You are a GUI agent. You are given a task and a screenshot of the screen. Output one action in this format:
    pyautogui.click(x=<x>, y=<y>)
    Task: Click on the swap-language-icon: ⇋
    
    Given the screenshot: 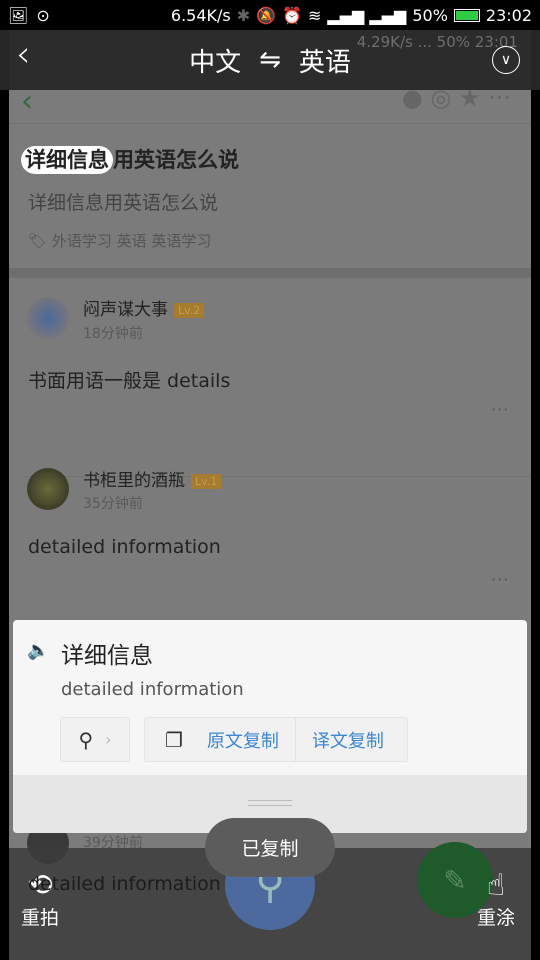 What is the action you would take?
    pyautogui.click(x=270, y=60)
    